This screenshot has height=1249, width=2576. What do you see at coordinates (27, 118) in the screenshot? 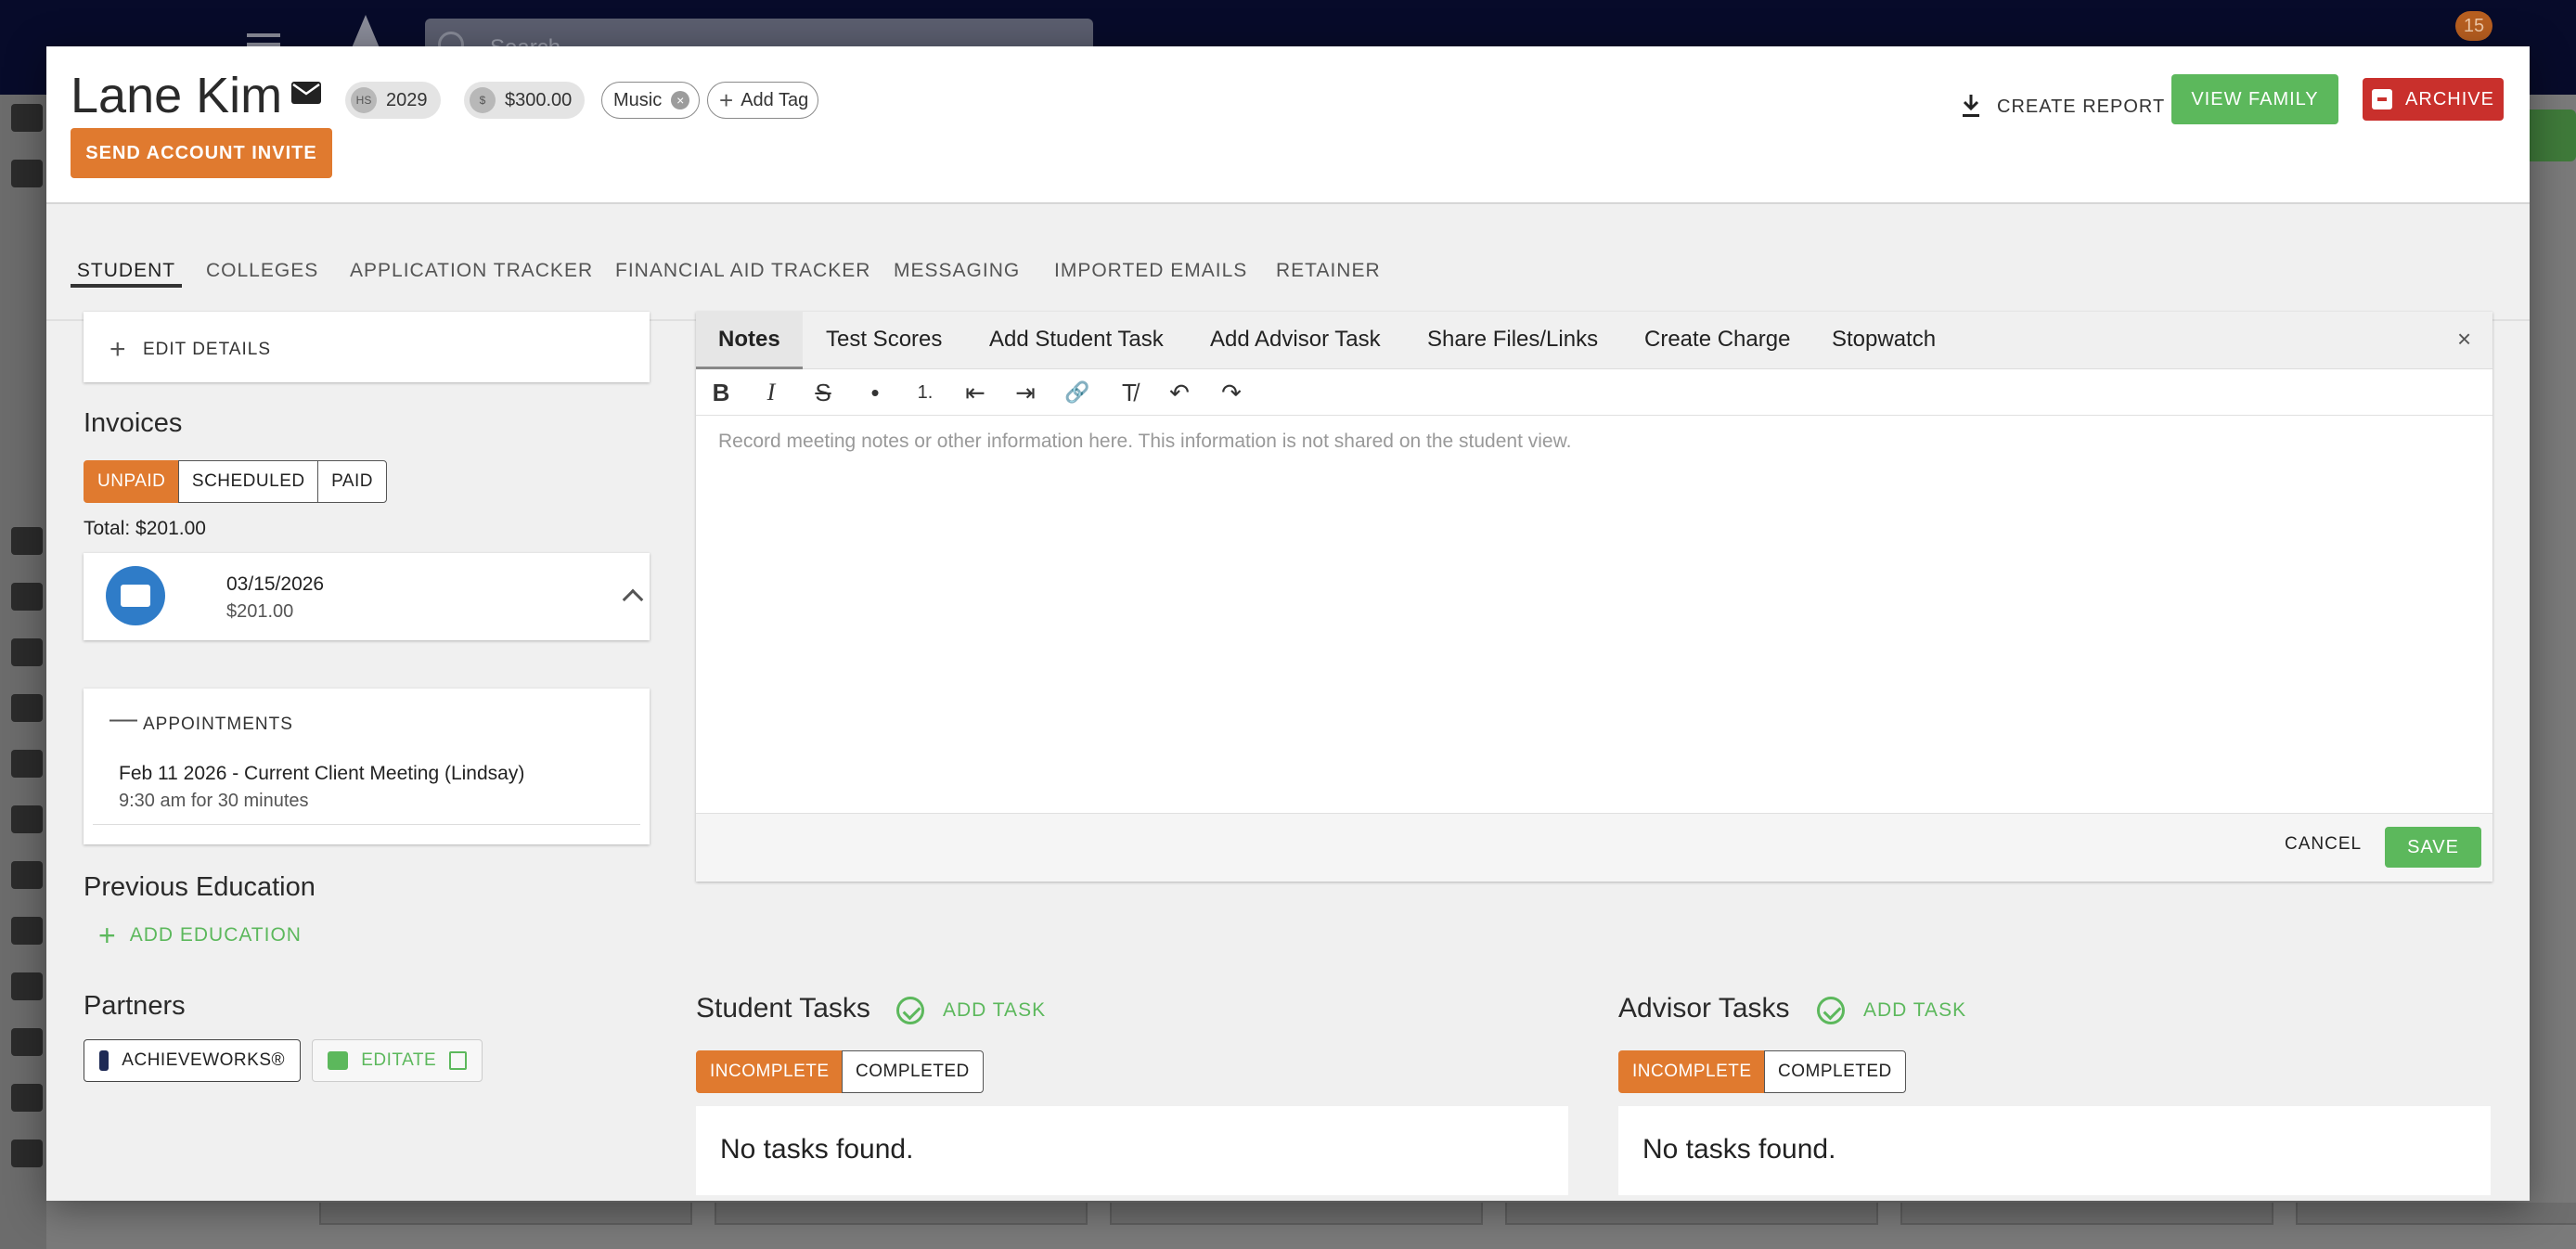
I see `dashboard-icon` at bounding box center [27, 118].